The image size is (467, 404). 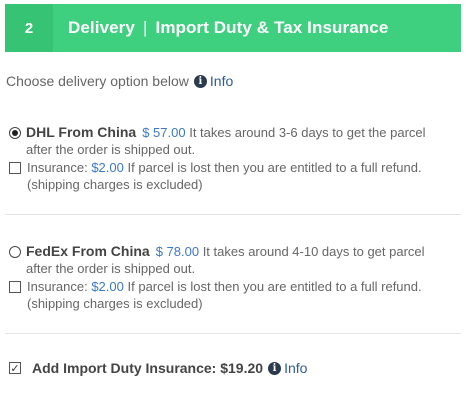 I want to click on import-duty-checkbox: ✓, so click(x=15, y=368).